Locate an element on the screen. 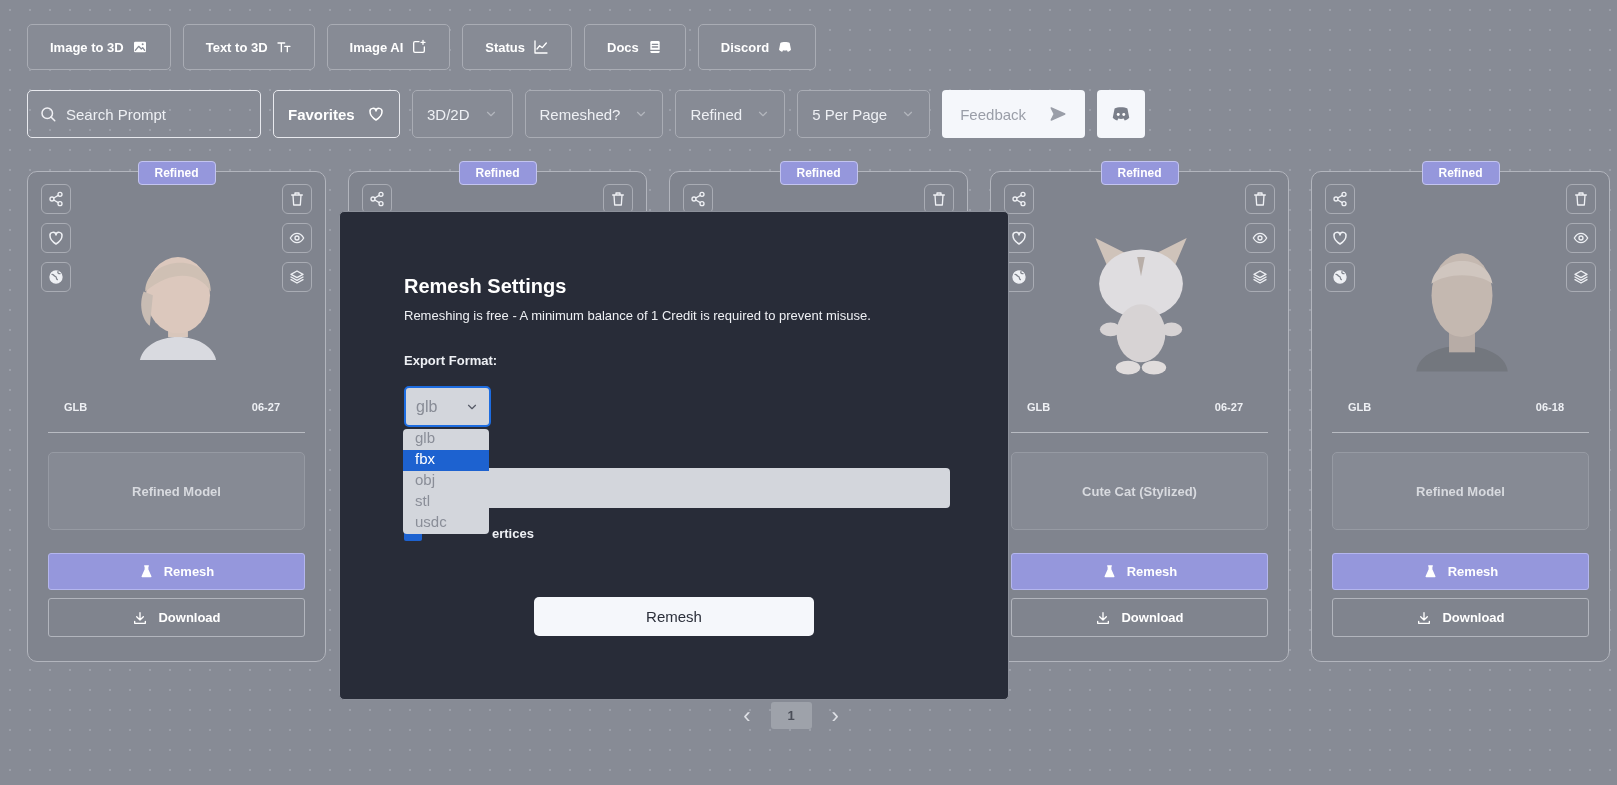 The height and width of the screenshot is (785, 1617). format-option: obj is located at coordinates (446, 481).